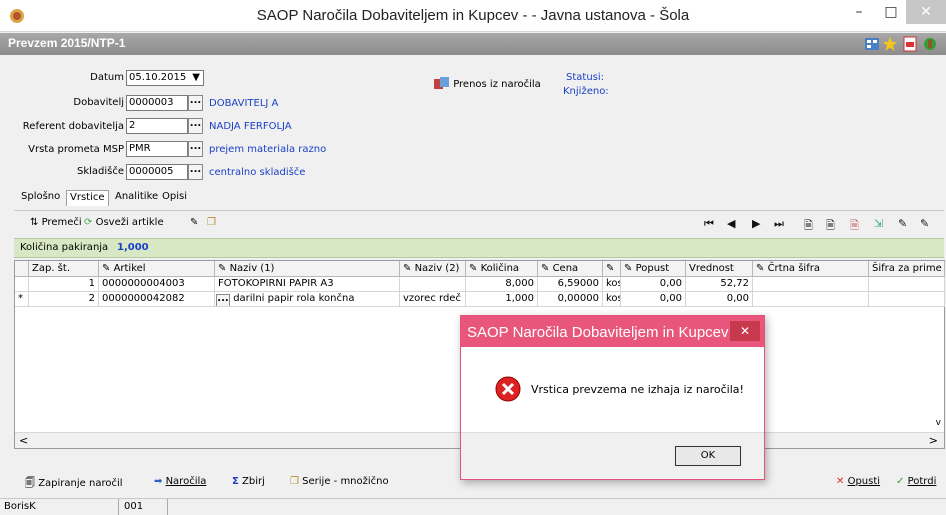  Describe the element at coordinates (902, 223) in the screenshot. I see `edit-icon: ✎` at that location.